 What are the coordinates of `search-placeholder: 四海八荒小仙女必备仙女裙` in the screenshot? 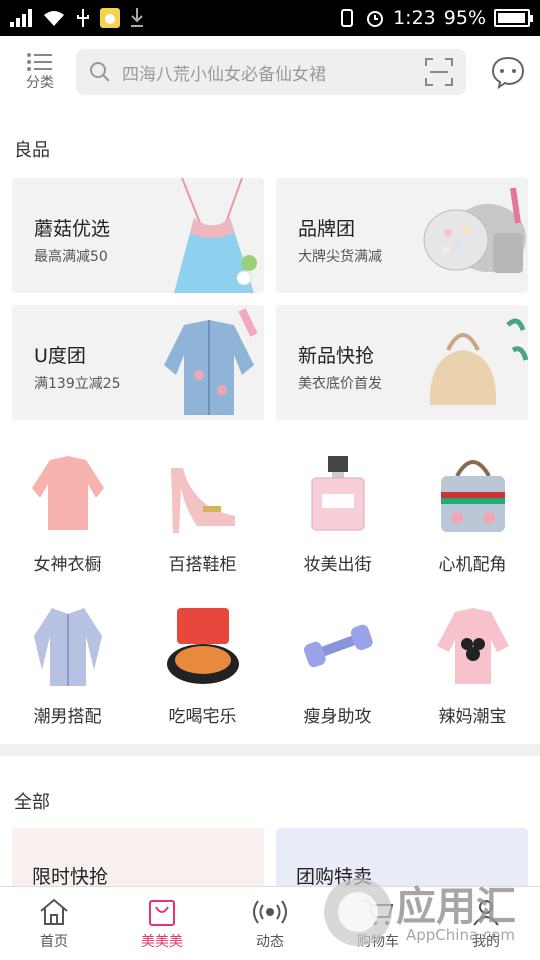 It's located at (224, 74).